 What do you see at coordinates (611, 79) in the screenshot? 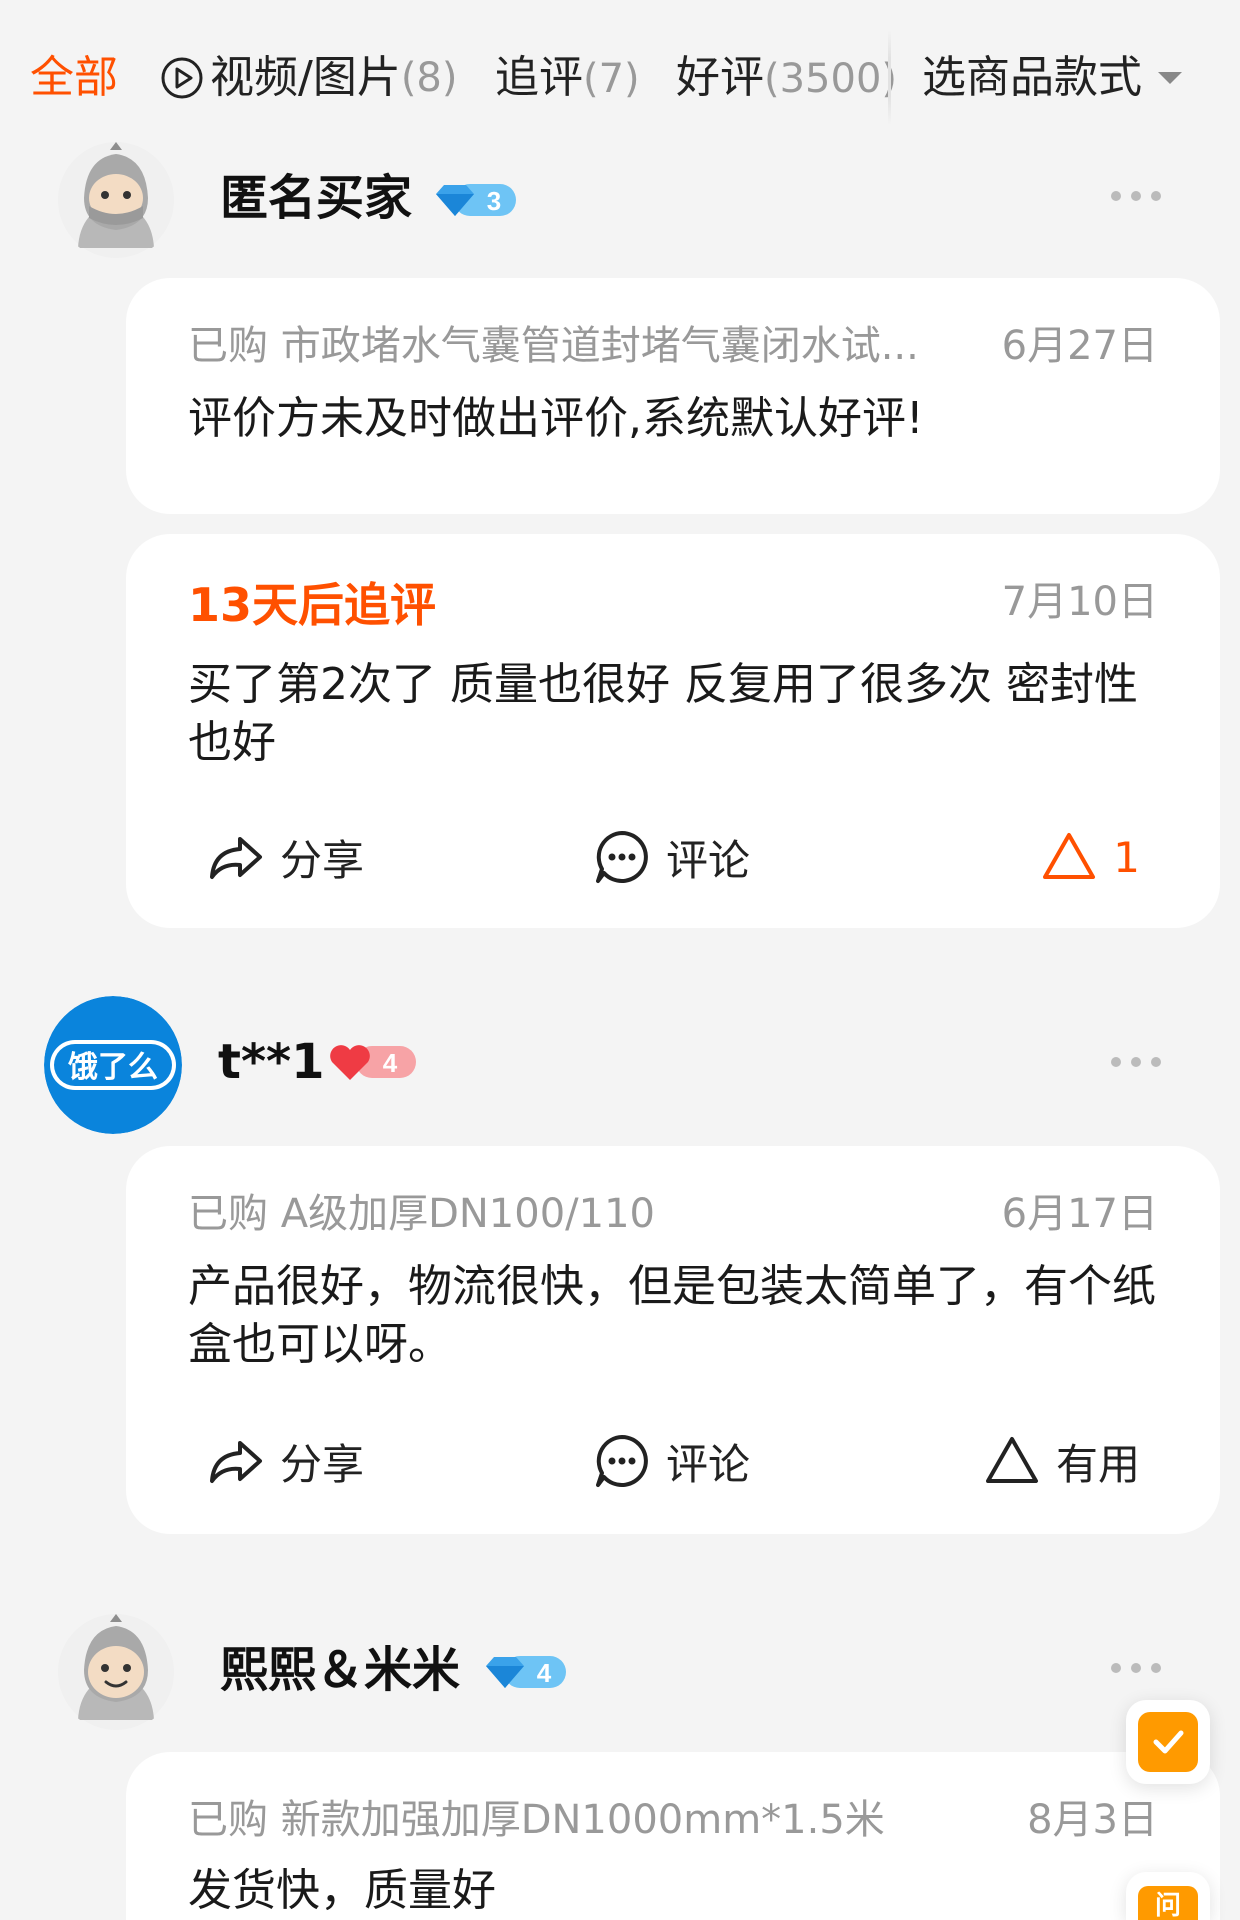
I see `tab-followup-count: (7)` at bounding box center [611, 79].